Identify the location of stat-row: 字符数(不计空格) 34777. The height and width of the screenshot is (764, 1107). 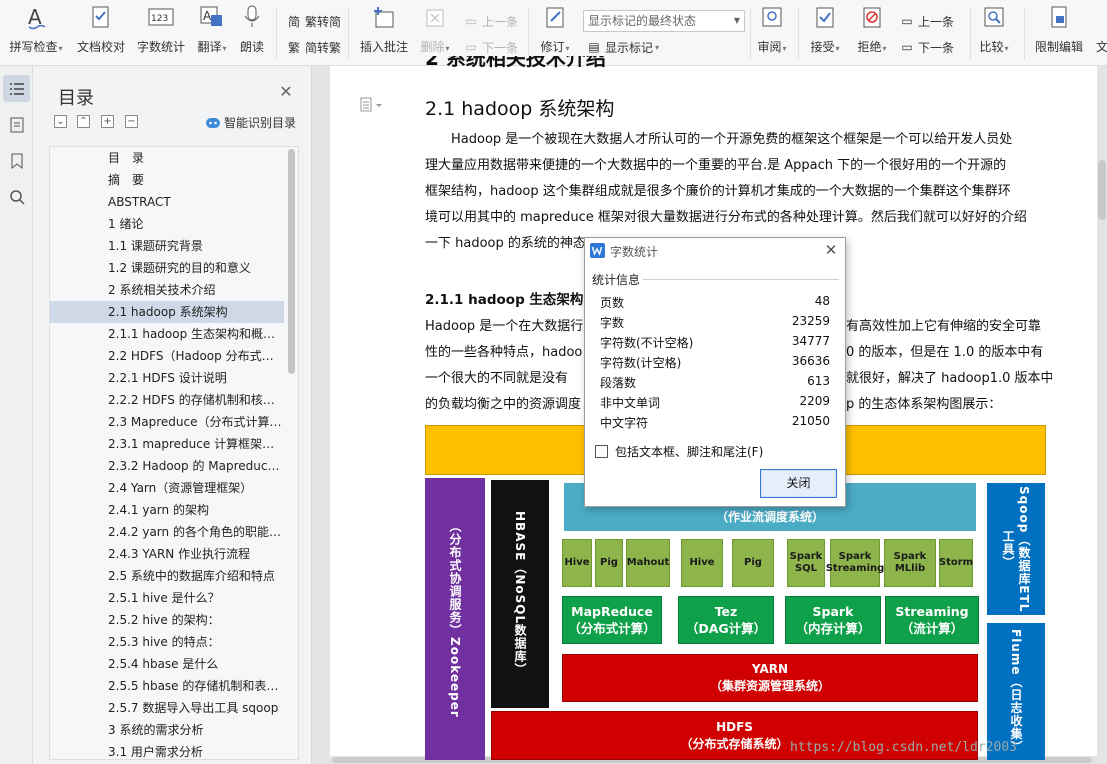
(715, 342).